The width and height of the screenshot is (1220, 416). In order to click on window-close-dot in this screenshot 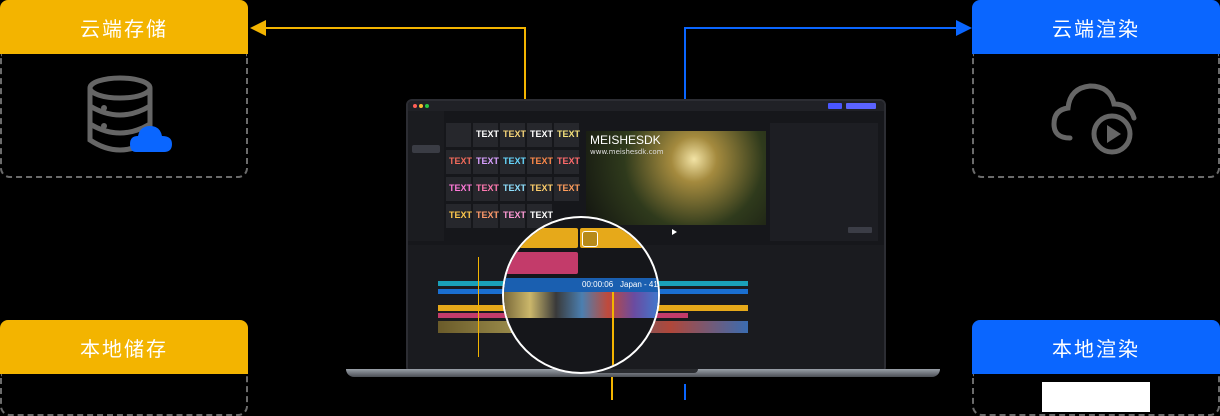, I will do `click(415, 106)`.